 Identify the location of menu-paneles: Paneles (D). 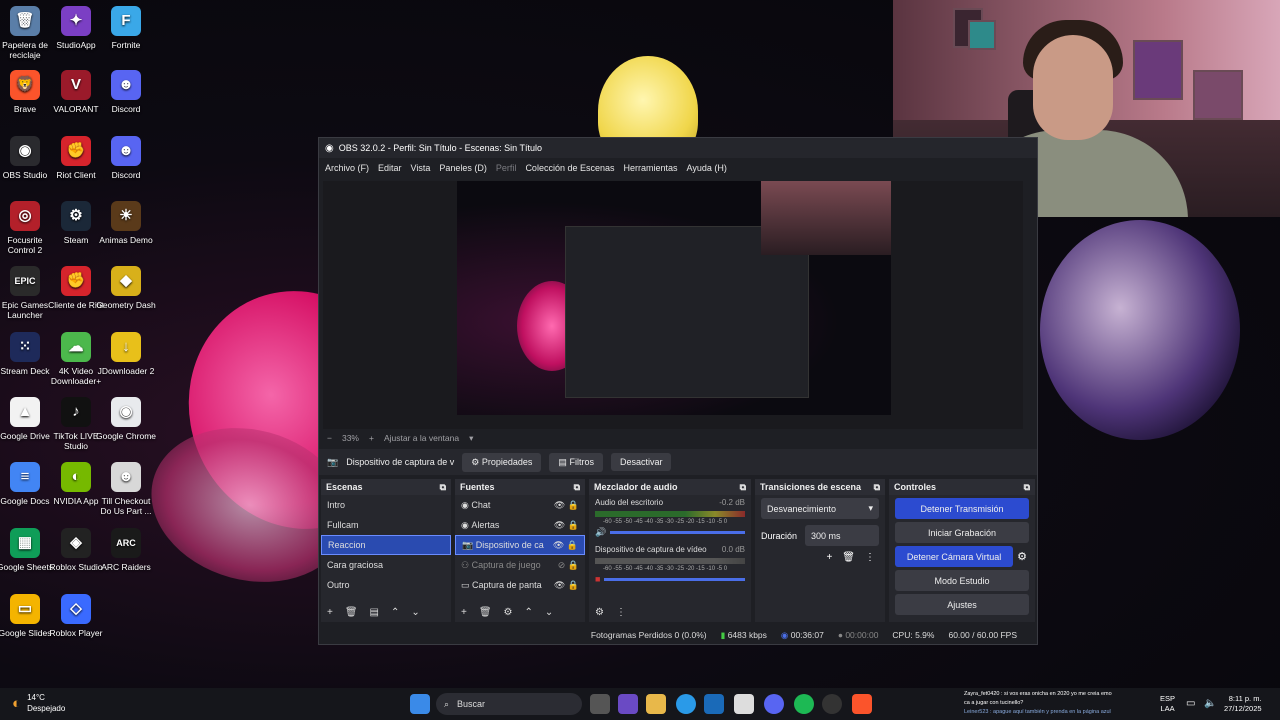
(463, 168).